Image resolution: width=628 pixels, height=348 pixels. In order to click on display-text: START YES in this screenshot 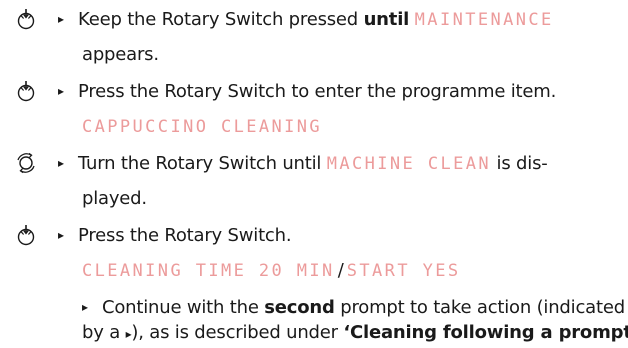, I will do `click(403, 271)`.